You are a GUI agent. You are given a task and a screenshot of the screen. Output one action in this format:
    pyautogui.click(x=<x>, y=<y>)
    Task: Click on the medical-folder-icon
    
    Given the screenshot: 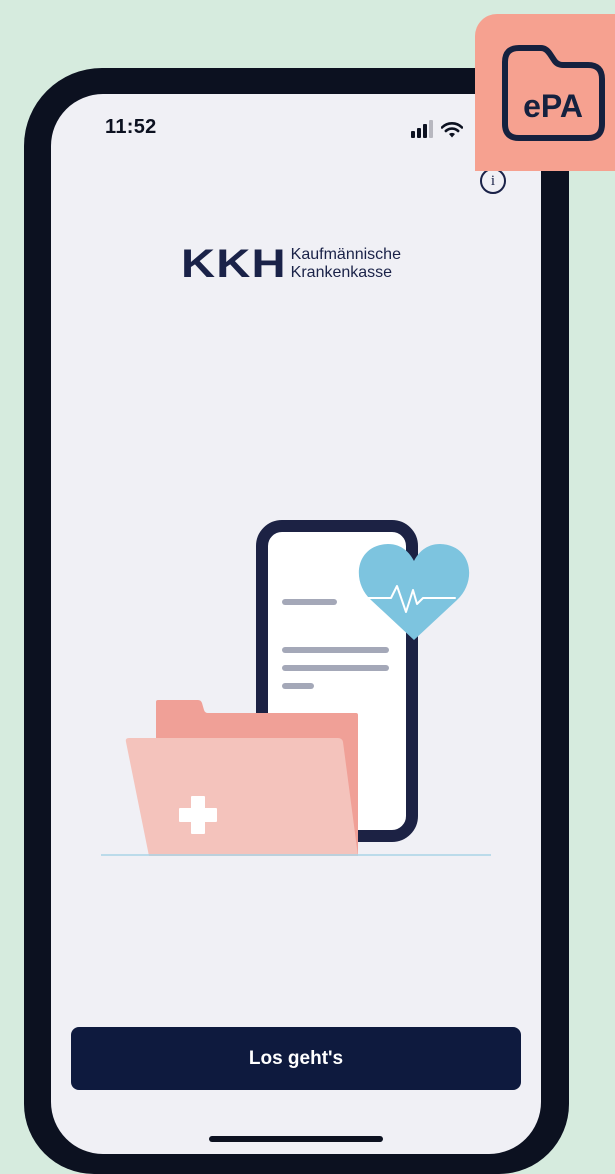 What is the action you would take?
    pyautogui.click(x=241, y=778)
    